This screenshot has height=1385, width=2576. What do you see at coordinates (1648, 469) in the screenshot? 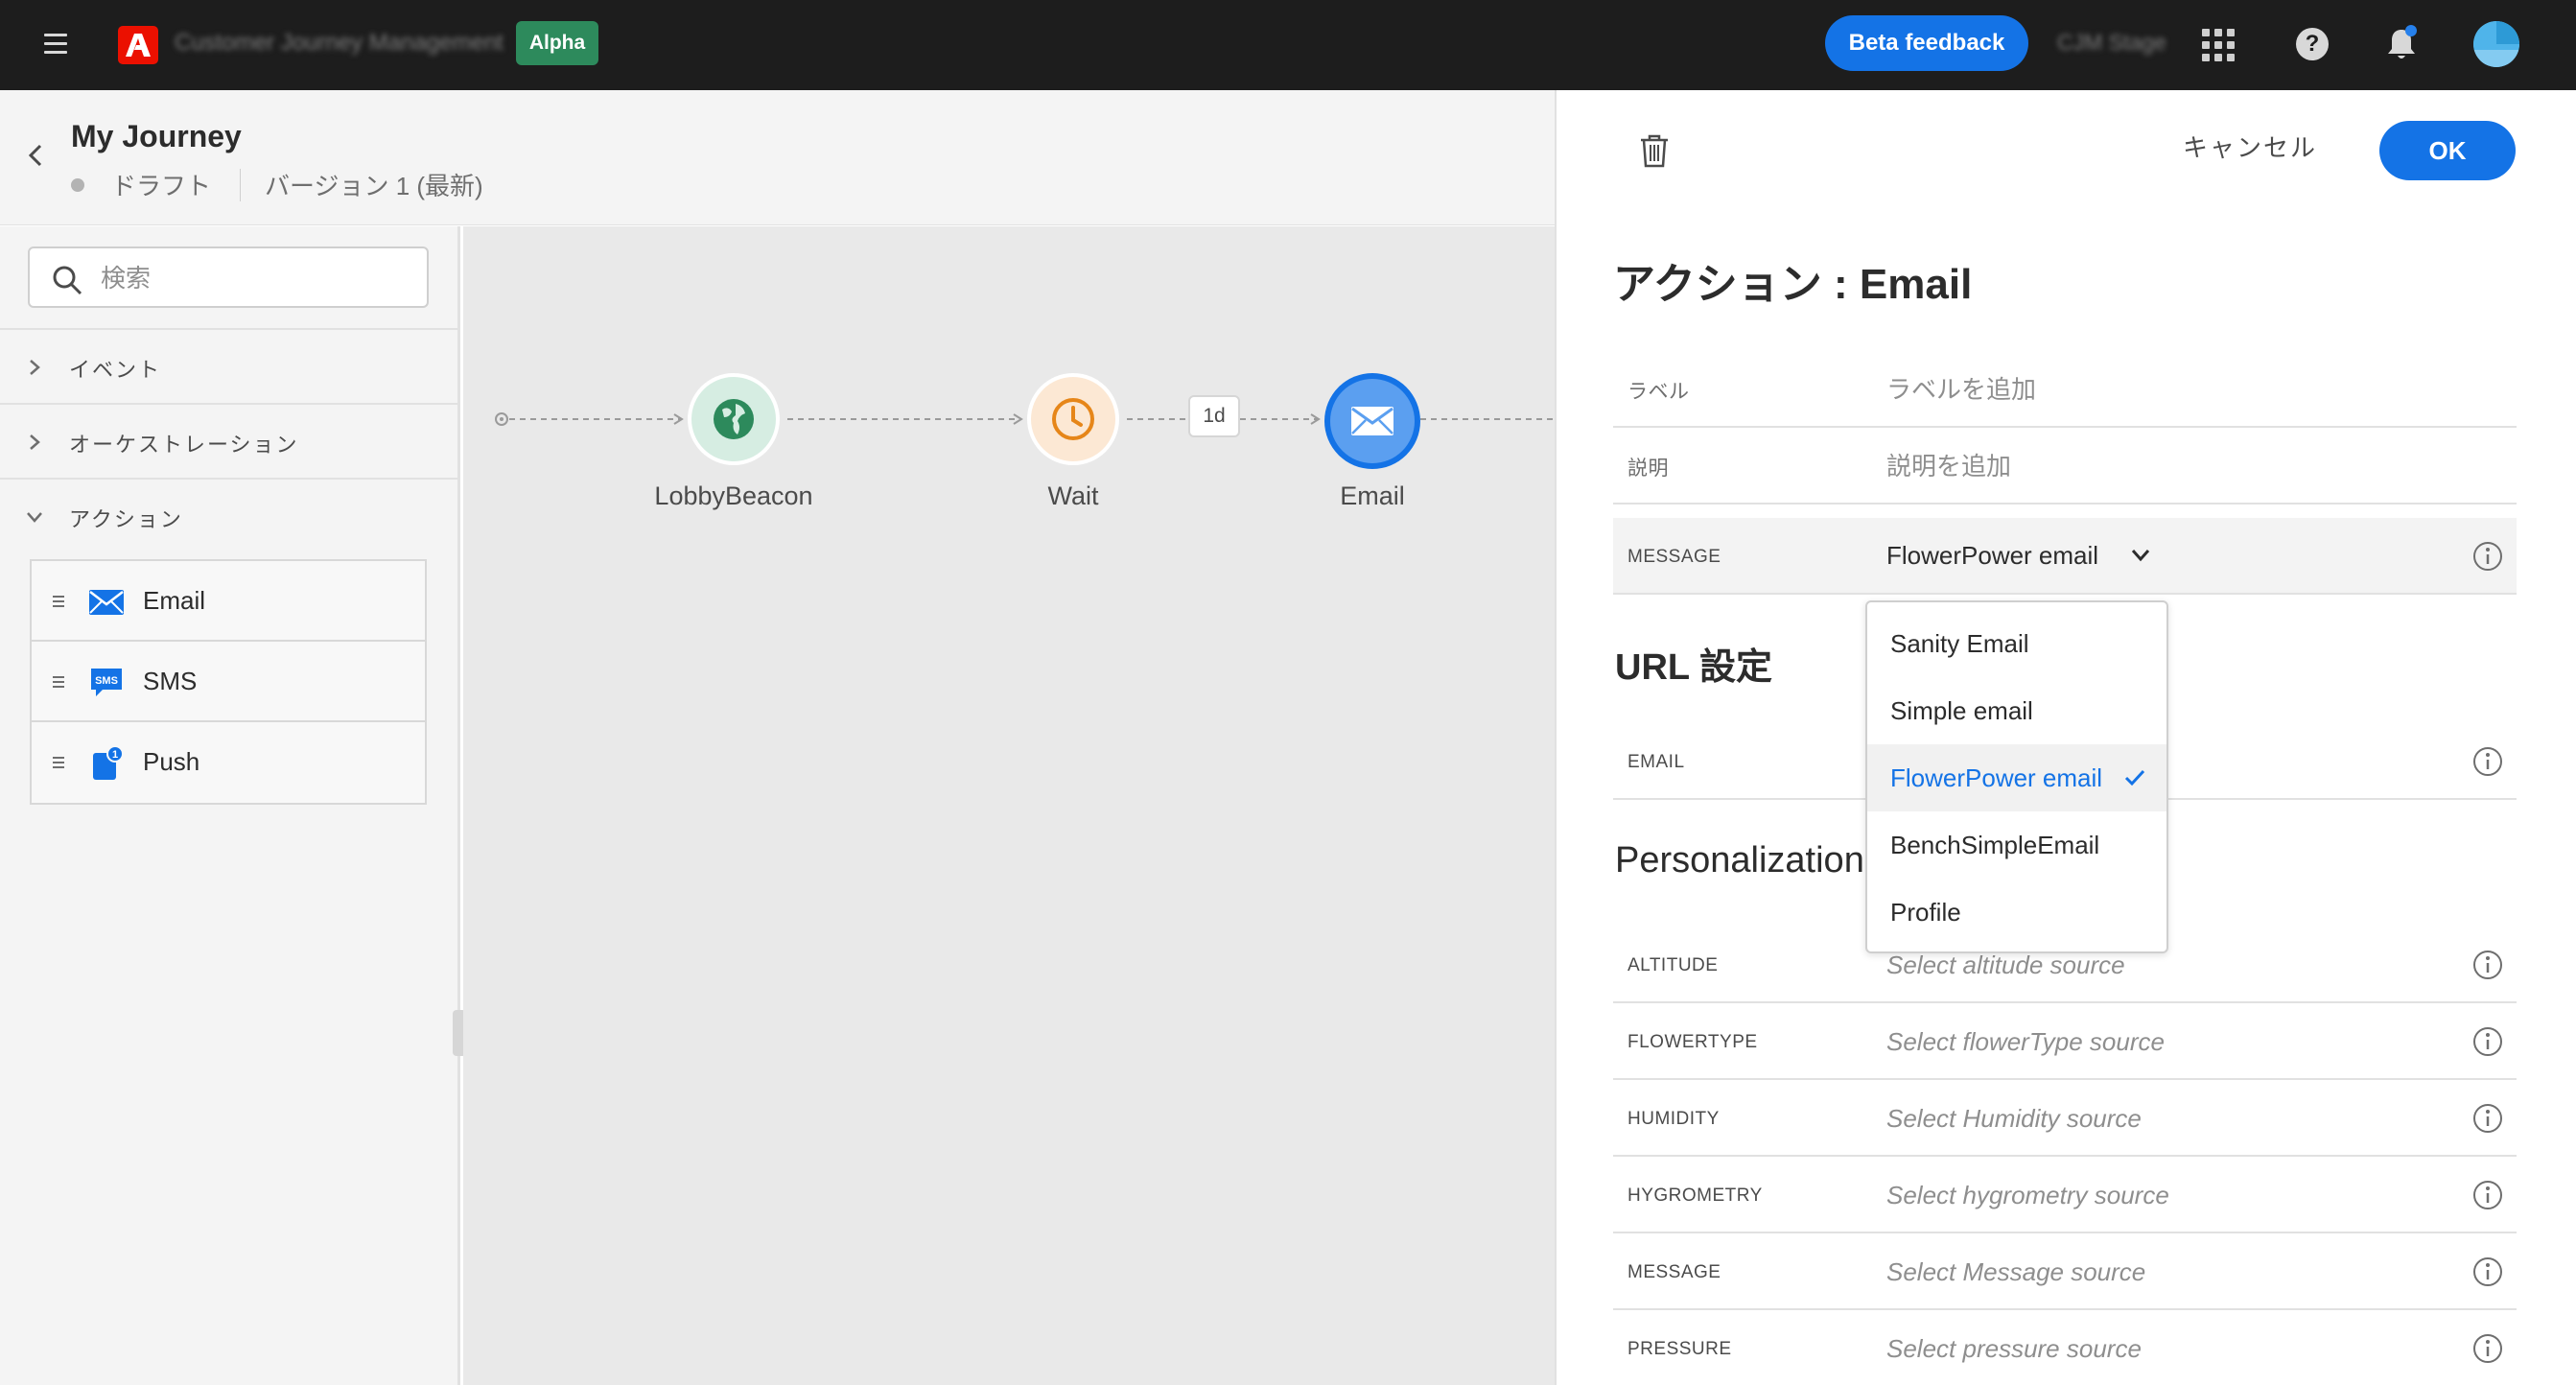
I see `field-label: 説明` at bounding box center [1648, 469].